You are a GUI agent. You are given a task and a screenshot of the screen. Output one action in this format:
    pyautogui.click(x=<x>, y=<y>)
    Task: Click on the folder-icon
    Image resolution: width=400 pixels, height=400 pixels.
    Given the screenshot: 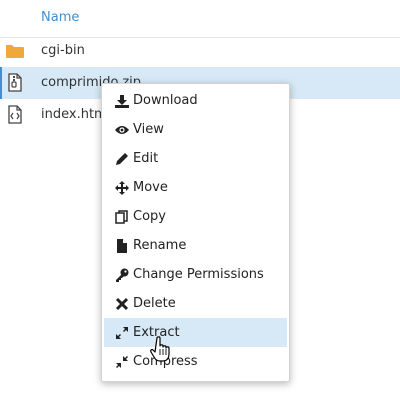 What is the action you would take?
    pyautogui.click(x=15, y=51)
    